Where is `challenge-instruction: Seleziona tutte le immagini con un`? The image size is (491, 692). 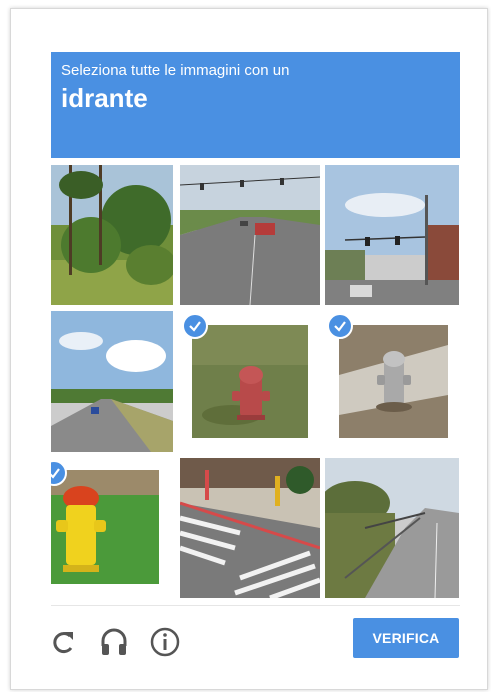 challenge-instruction: Seleziona tutte le immagini con un is located at coordinates (175, 70).